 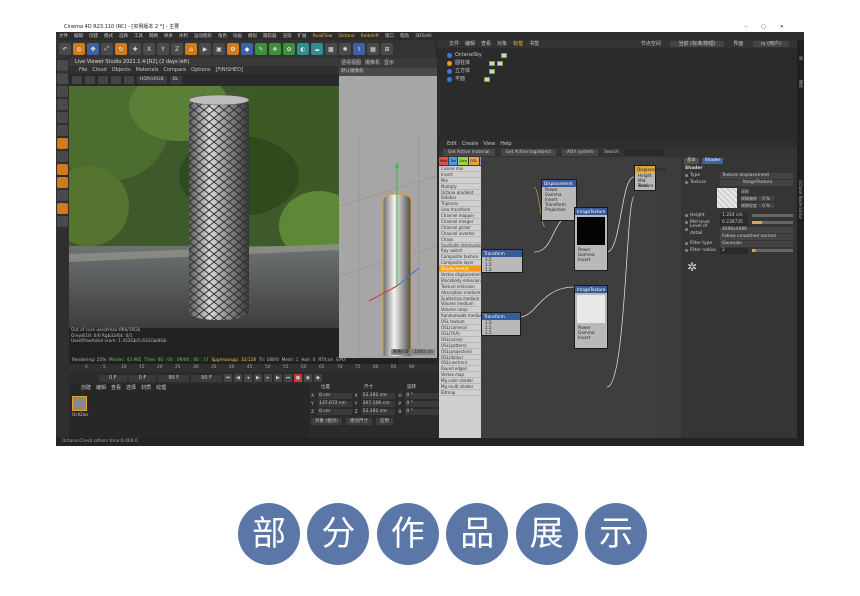 What do you see at coordinates (470, 144) in the screenshot?
I see `node-editor-menu-item: Create` at bounding box center [470, 144].